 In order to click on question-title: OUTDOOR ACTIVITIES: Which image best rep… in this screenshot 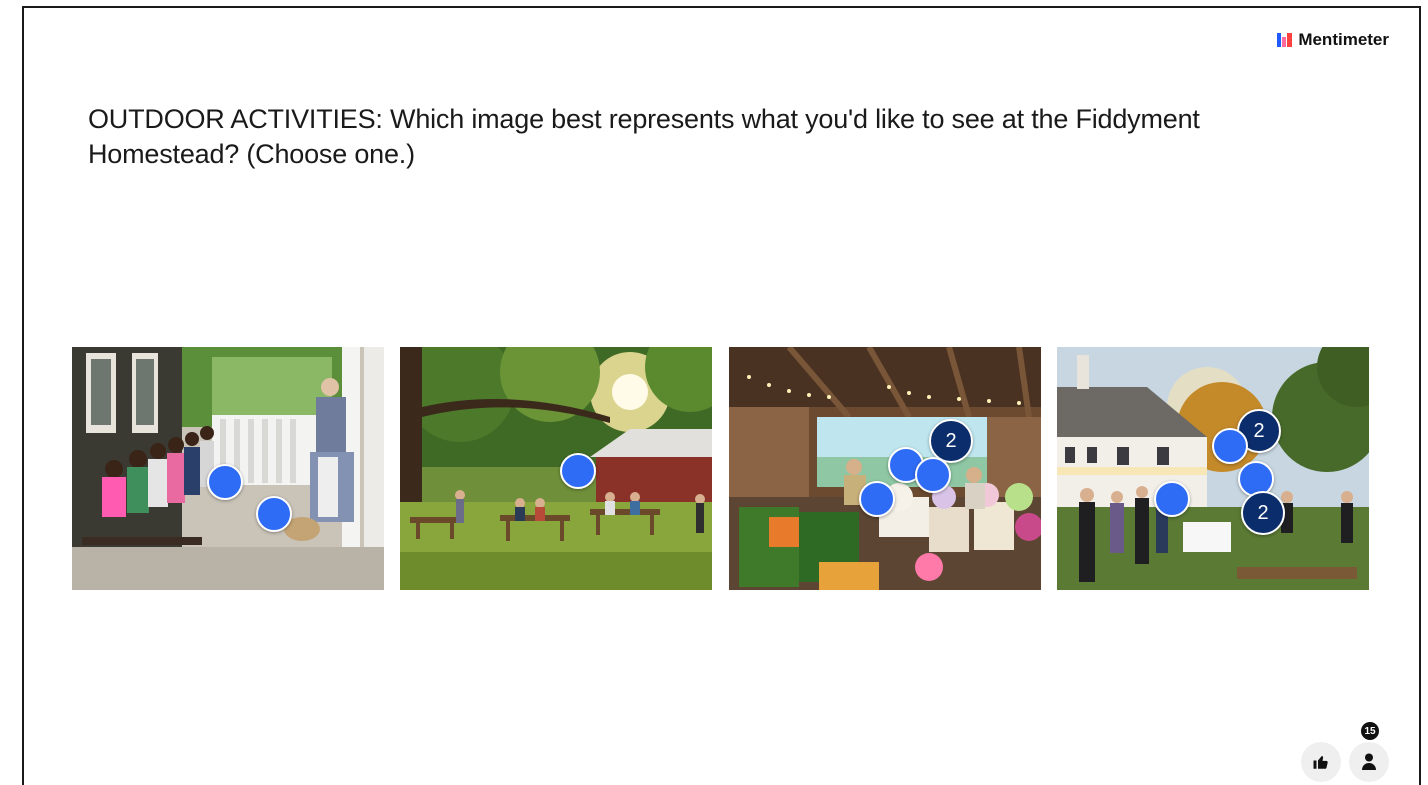, I will do `click(644, 136)`.